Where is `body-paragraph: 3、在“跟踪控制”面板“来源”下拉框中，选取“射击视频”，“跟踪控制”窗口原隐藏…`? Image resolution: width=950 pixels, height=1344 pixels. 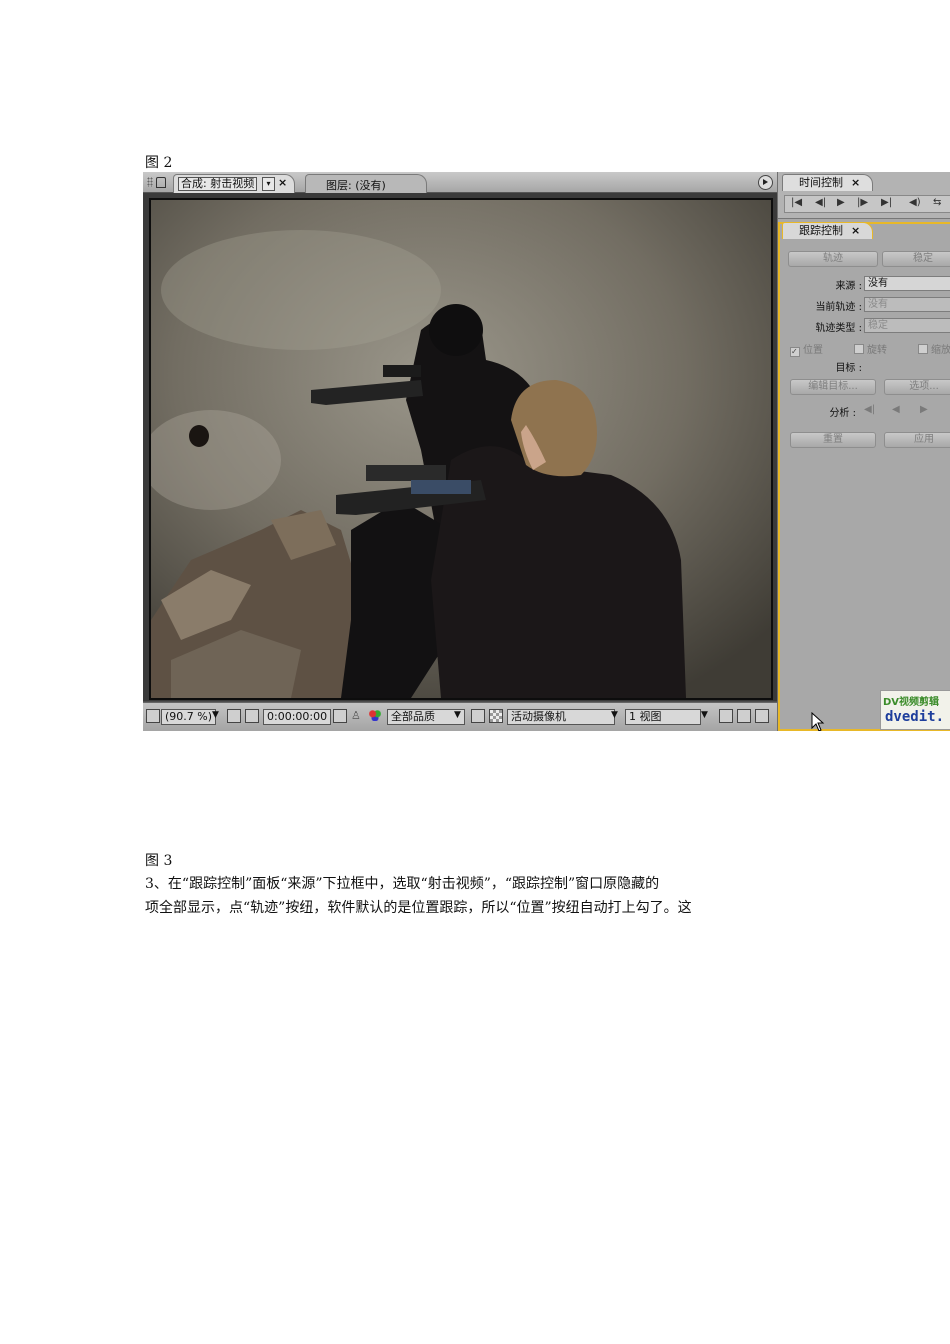
body-paragraph: 3、在“跟踪控制”面板“来源”下拉框中，选取“射击视频”，“跟踪控制”窗口原隐藏… is located at coordinates (485, 896).